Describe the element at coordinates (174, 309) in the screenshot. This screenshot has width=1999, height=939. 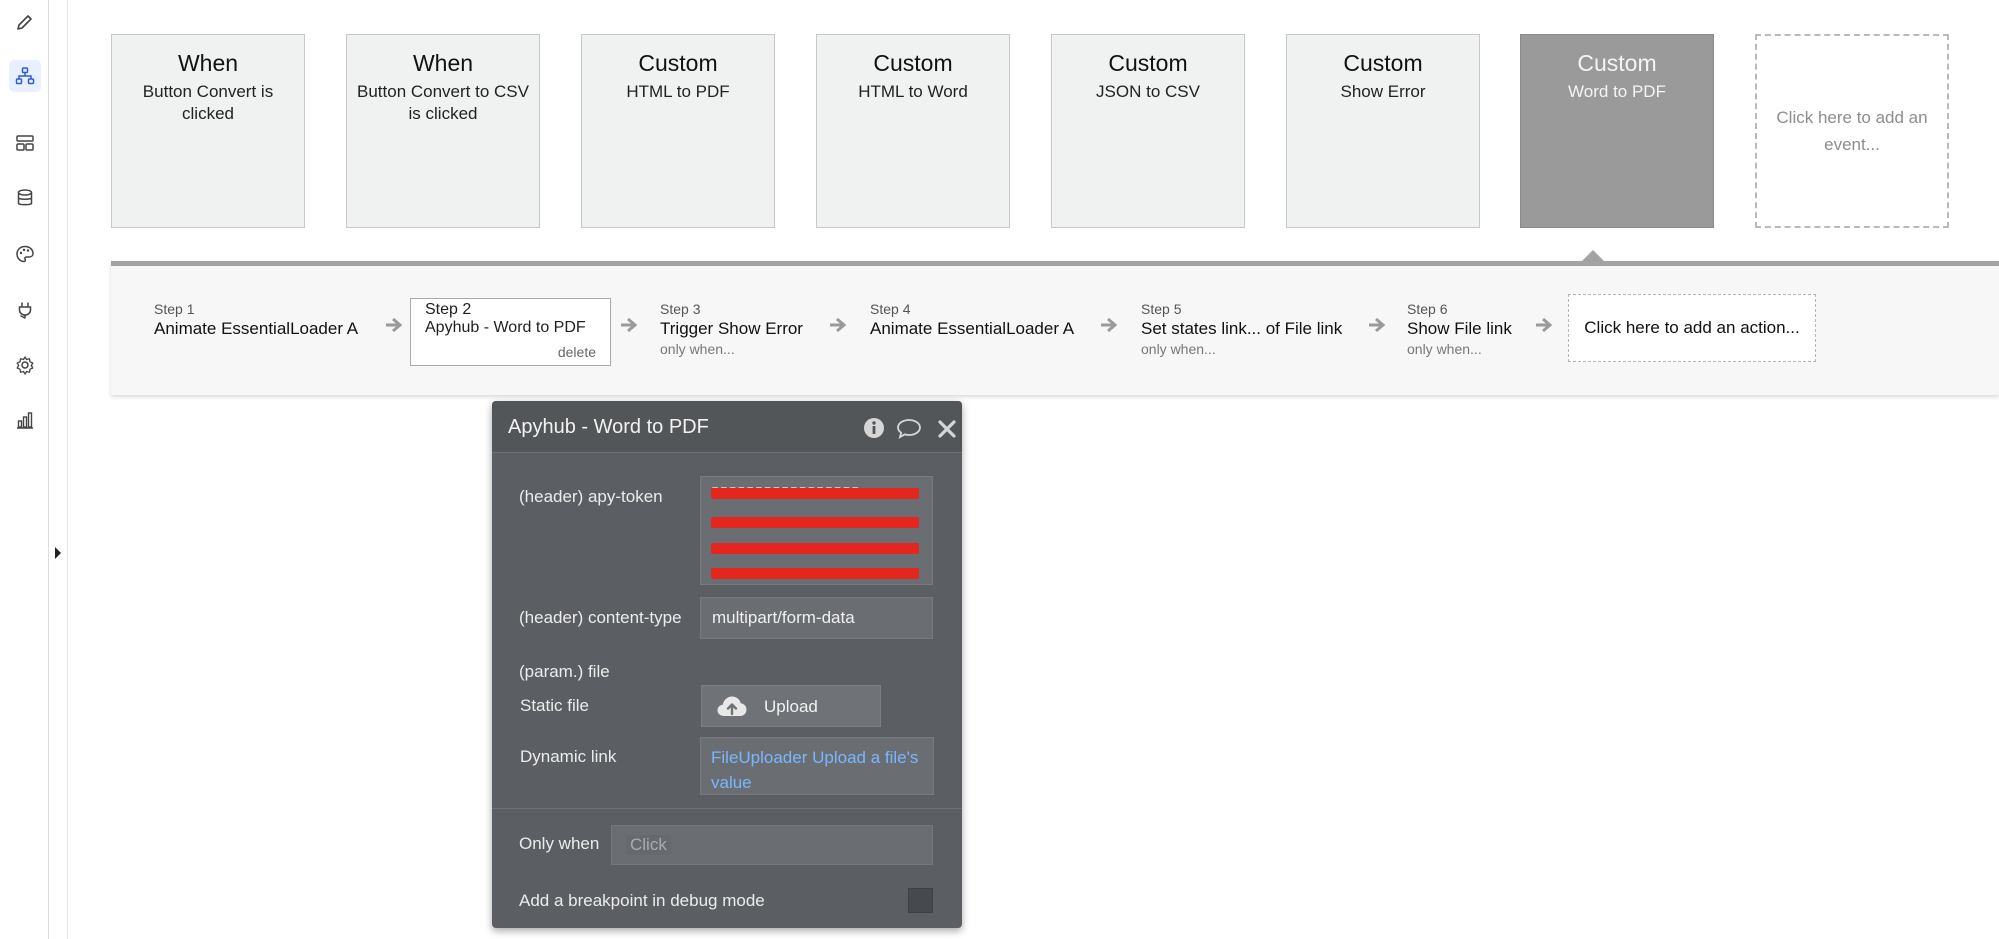
I see `step-label: Step 1` at that location.